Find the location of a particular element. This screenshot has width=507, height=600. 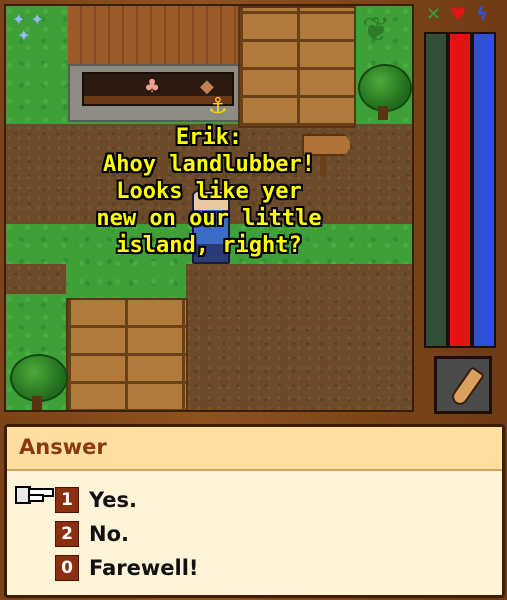

mana-bar-fill is located at coordinates (484, 190).